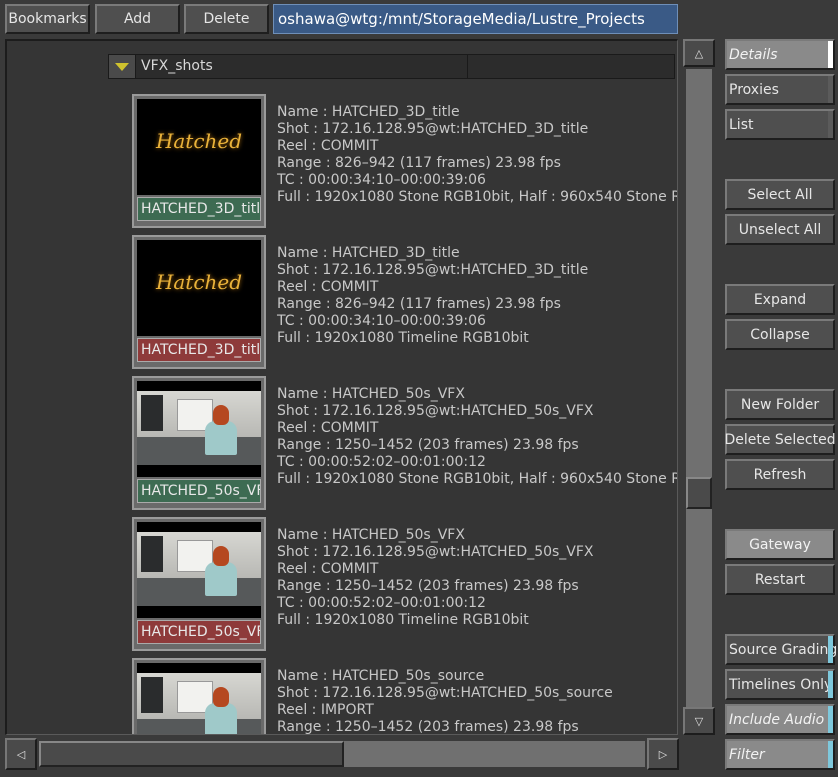 This screenshot has height=777, width=838. I want to click on select-all-button: Select All, so click(780, 194).